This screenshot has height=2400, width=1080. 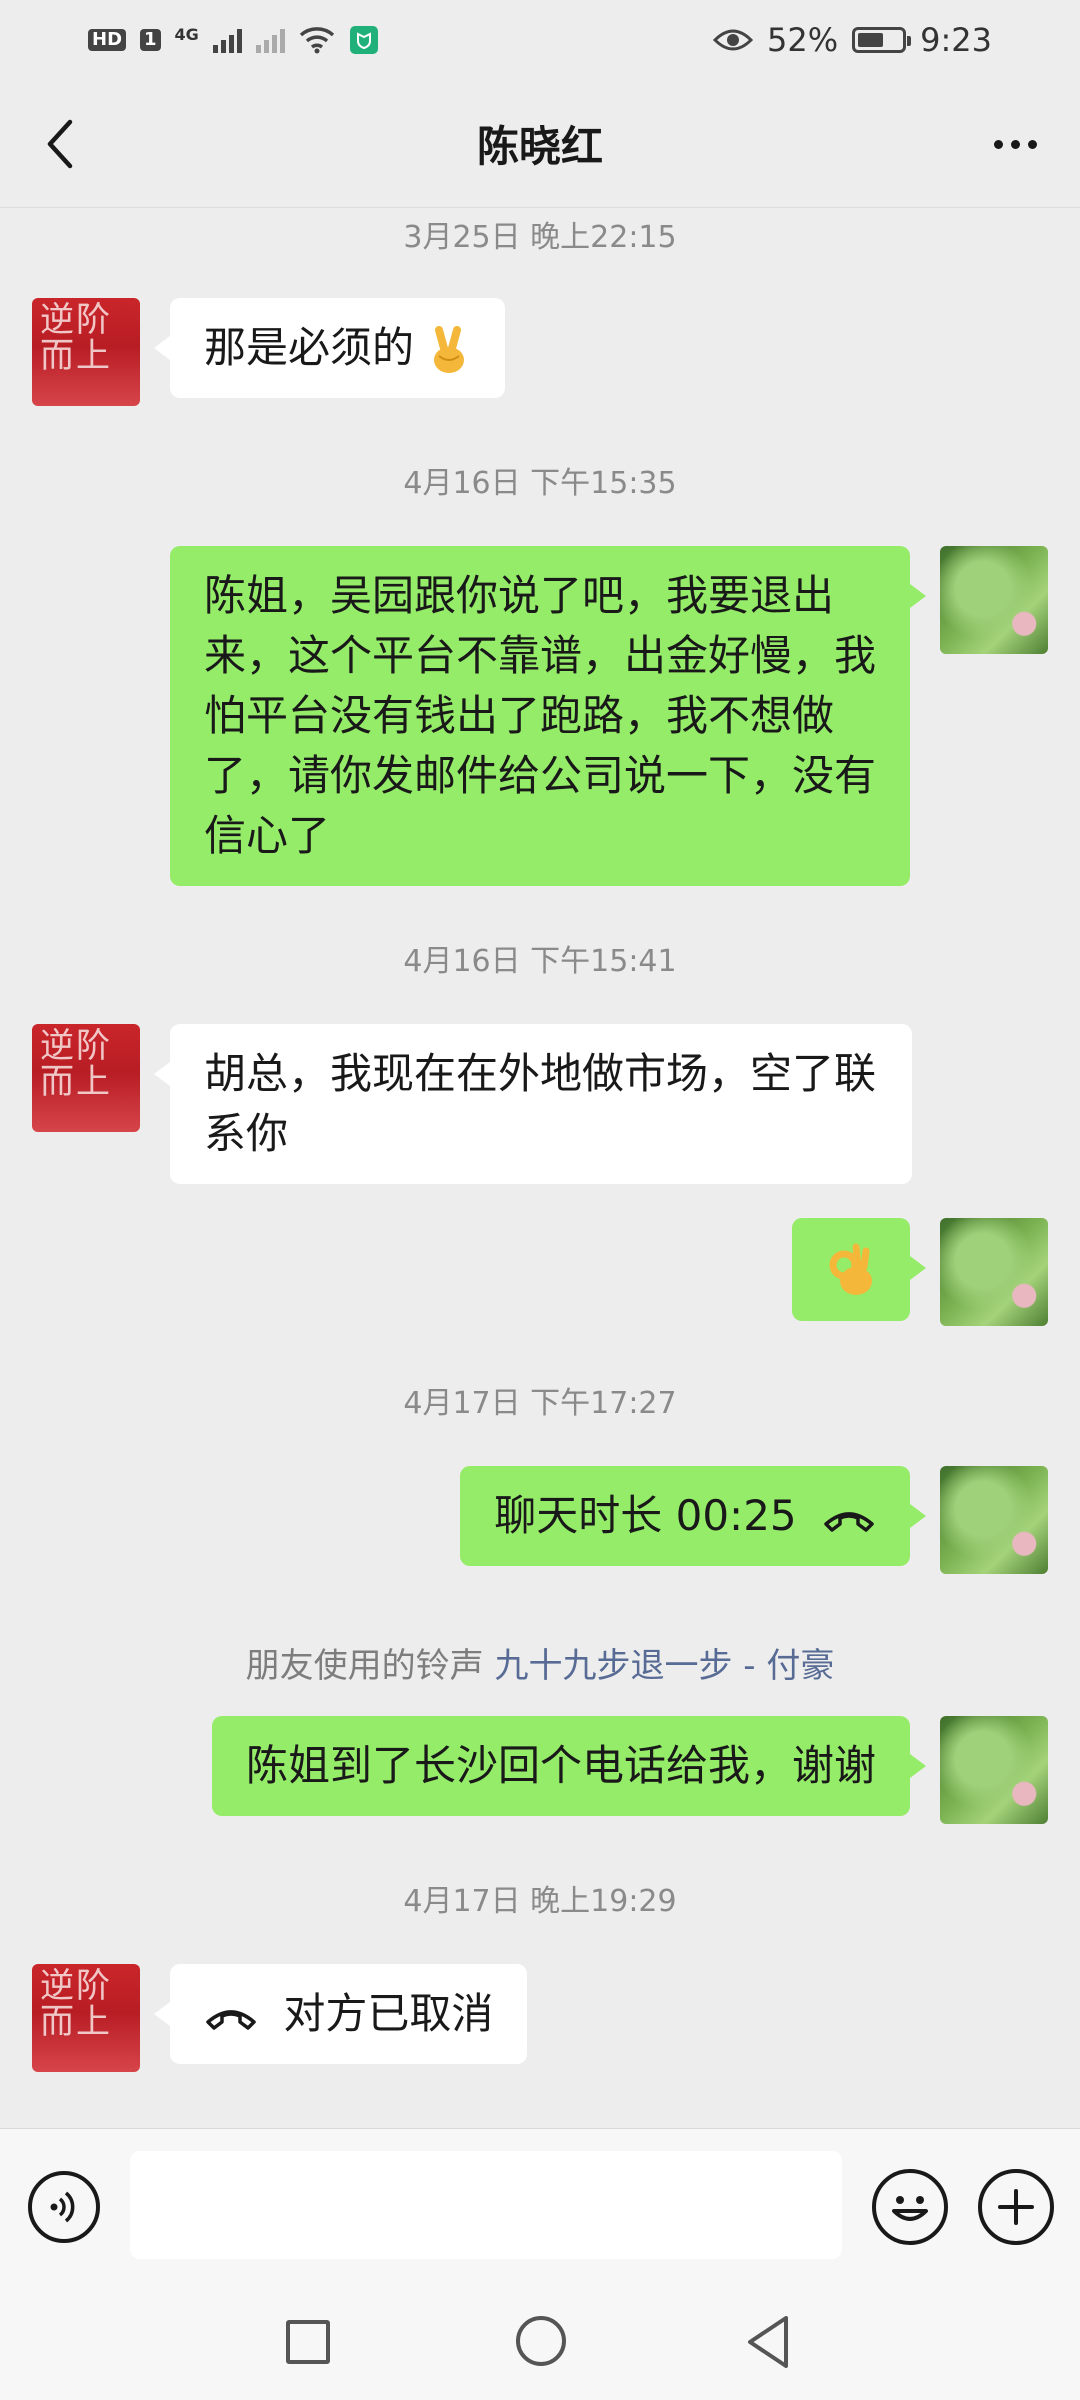 I want to click on eye-icon, so click(x=733, y=40).